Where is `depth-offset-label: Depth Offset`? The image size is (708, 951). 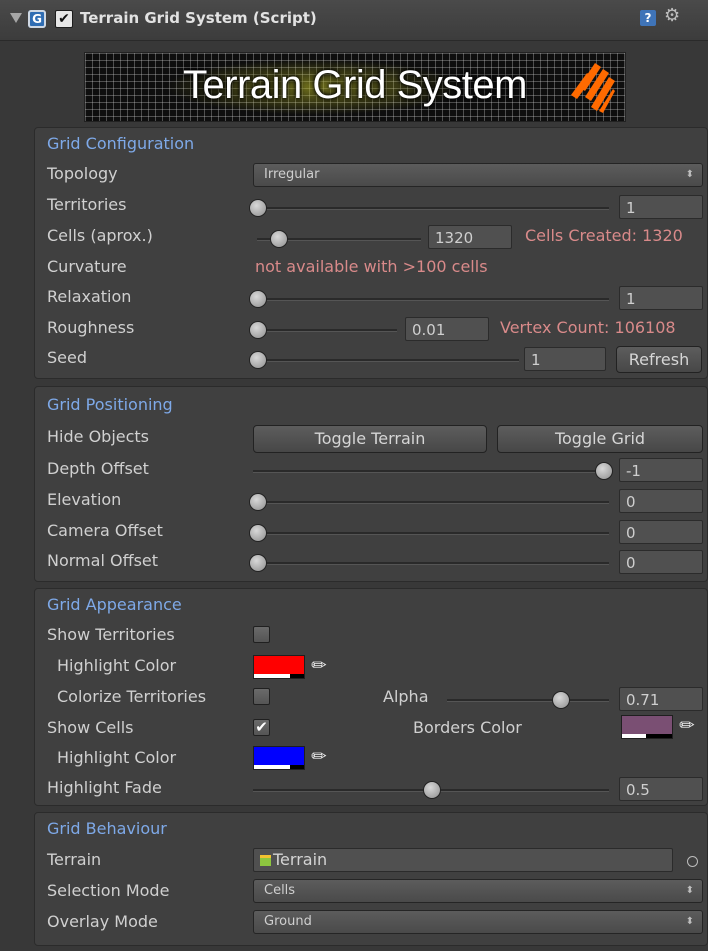
depth-offset-label: Depth Offset is located at coordinates (98, 468).